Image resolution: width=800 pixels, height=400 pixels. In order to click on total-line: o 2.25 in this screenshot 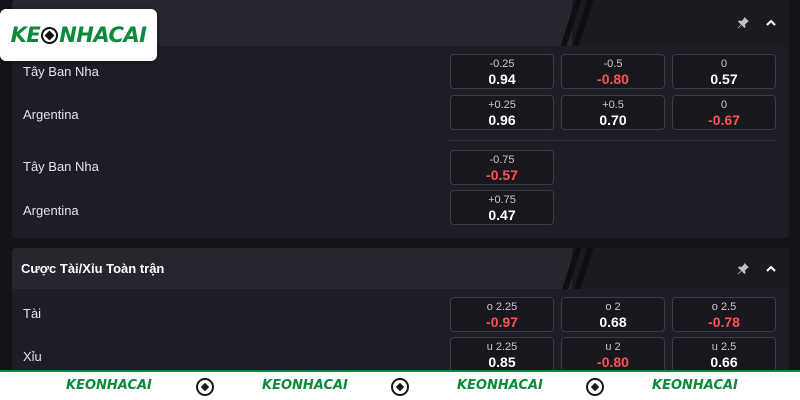, I will do `click(502, 307)`.